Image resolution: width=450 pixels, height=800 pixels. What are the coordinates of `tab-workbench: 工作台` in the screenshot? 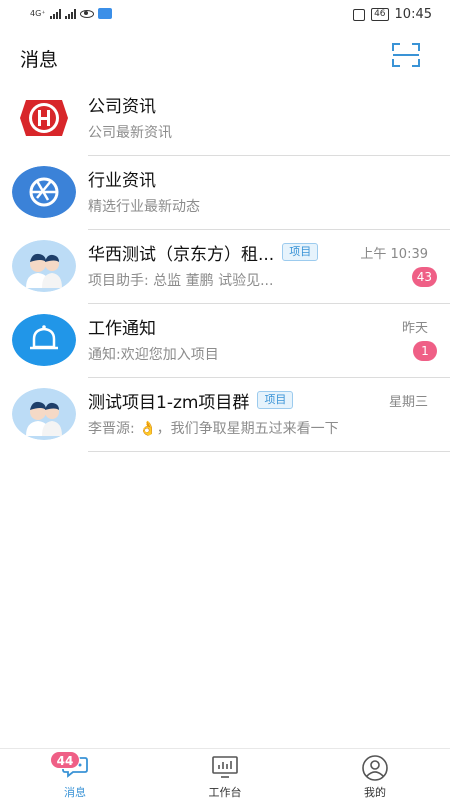 It's located at (225, 774).